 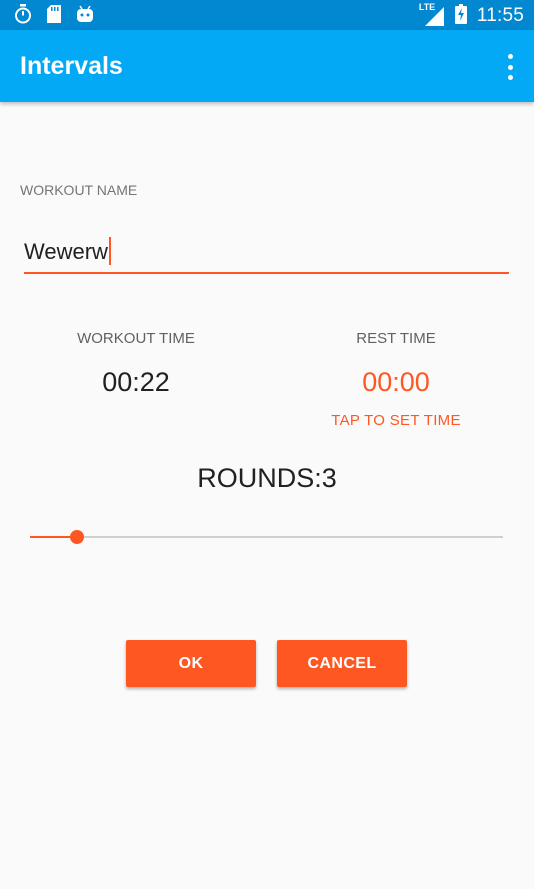 I want to click on rounds-slider, so click(x=266, y=538).